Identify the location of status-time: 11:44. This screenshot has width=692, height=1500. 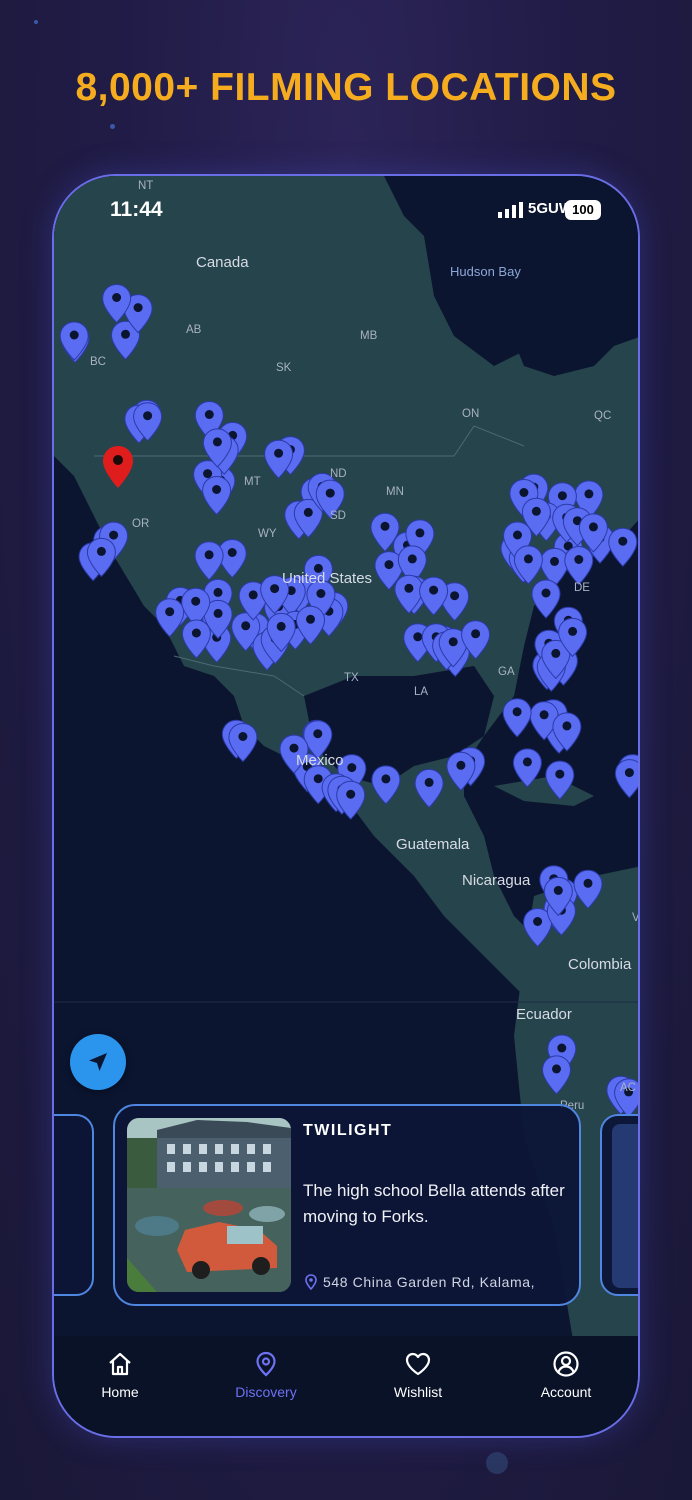
(136, 209).